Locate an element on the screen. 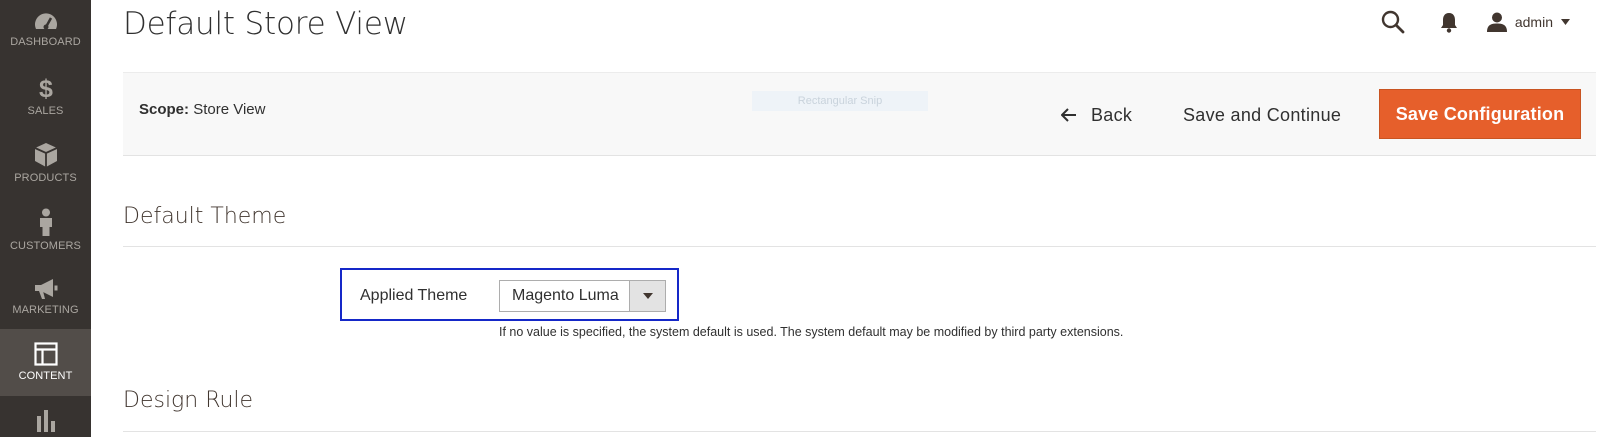  back-button: Back is located at coordinates (1096, 115).